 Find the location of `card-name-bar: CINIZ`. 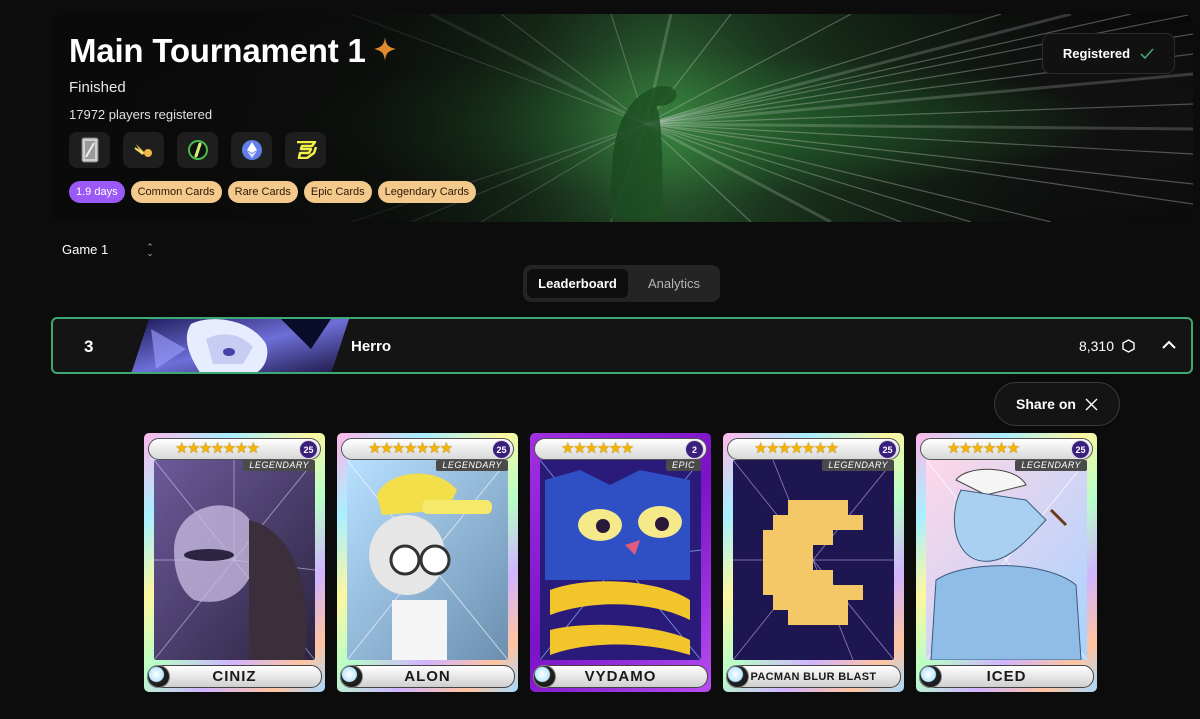

card-name-bar: CINIZ is located at coordinates (234, 676).